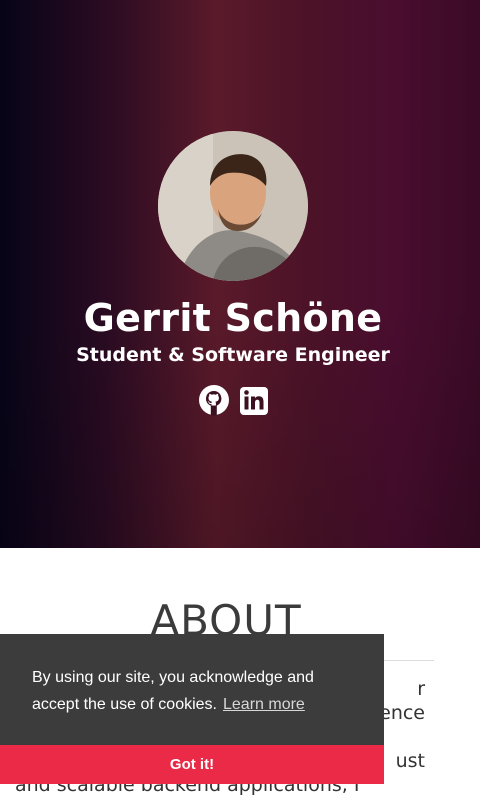 The width and height of the screenshot is (480, 800). I want to click on linkedin-link, so click(254, 400).